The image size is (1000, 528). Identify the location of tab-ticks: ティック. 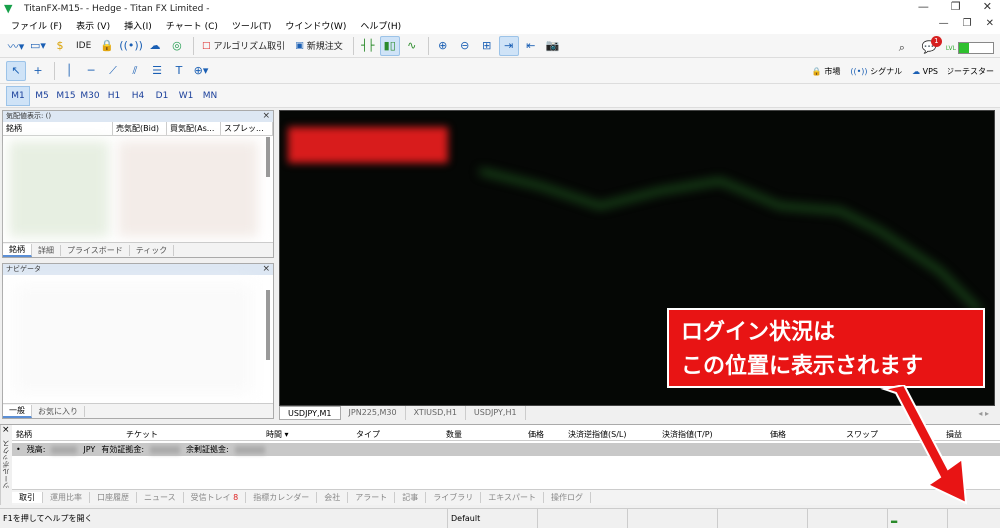
(152, 250).